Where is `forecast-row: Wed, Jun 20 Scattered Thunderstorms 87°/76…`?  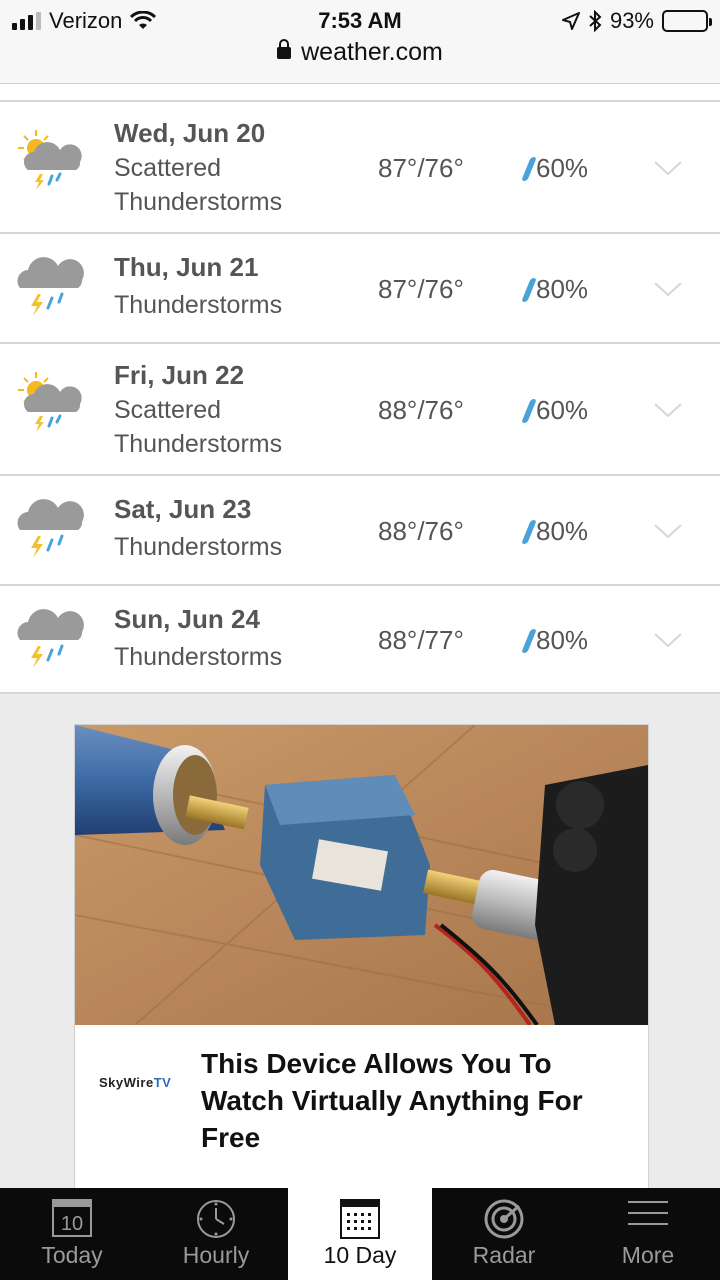 forecast-row: Wed, Jun 20 Scattered Thunderstorms 87°/76… is located at coordinates (360, 168).